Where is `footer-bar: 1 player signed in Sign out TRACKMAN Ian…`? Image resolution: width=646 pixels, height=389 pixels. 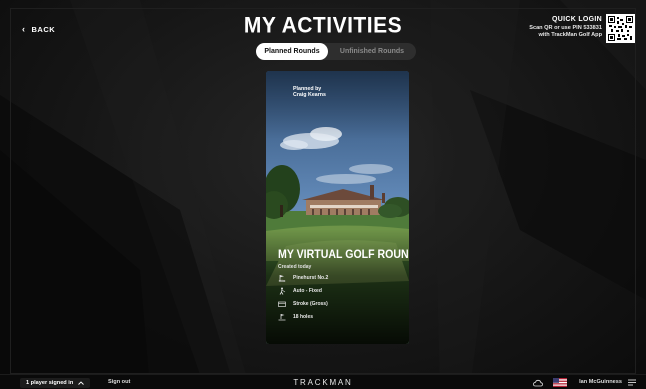 footer-bar: 1 player signed in Sign out TRACKMAN Ian… is located at coordinates (323, 381).